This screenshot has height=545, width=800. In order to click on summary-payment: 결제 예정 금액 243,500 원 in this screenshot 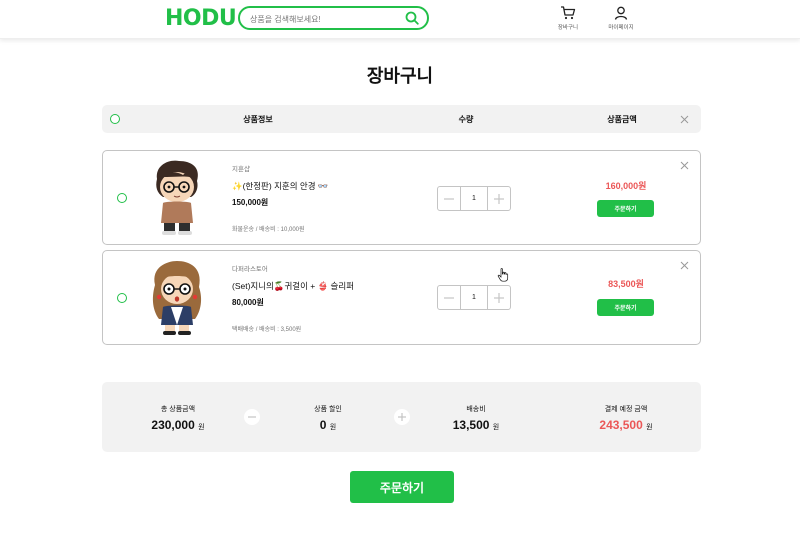, I will do `click(625, 418)`.